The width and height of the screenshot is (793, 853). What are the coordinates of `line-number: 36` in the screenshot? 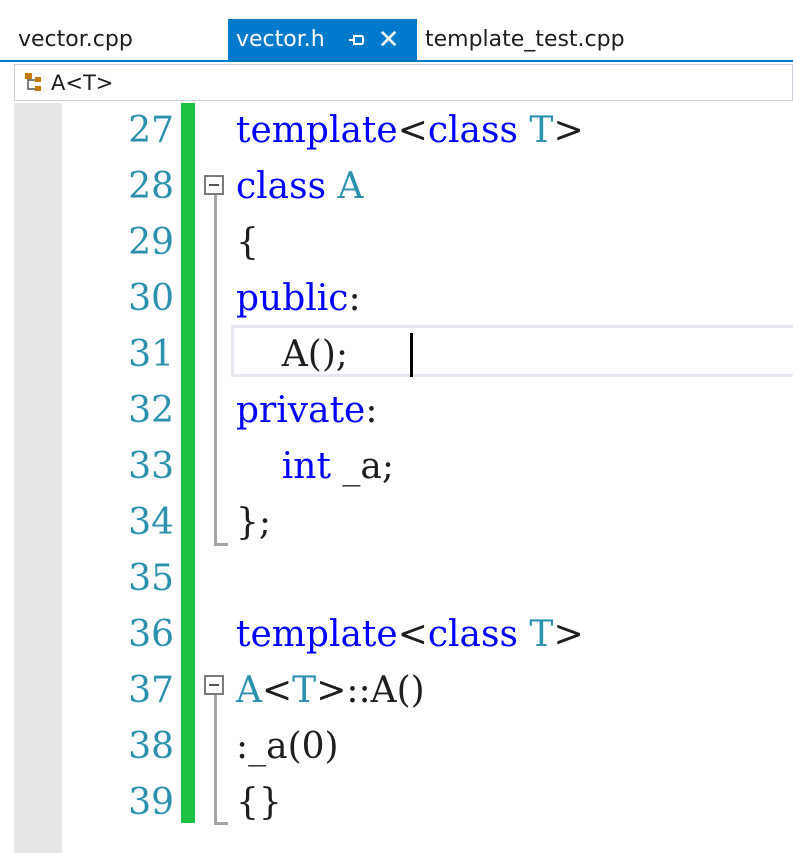 It's located at (151, 634).